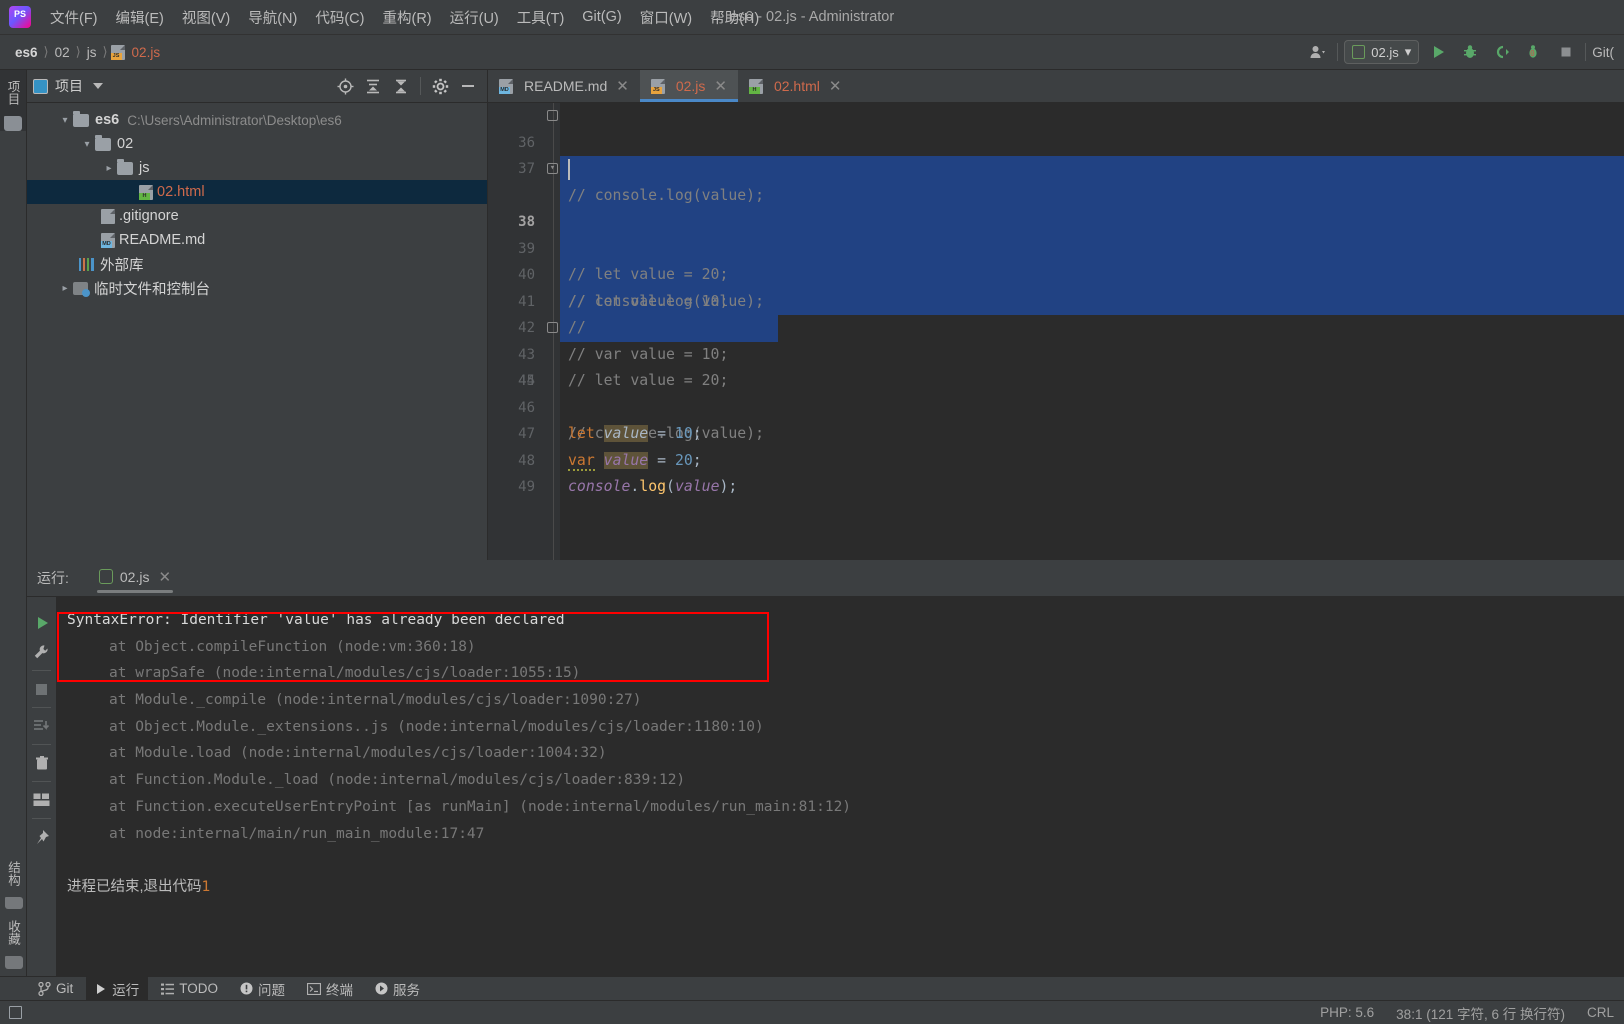 The height and width of the screenshot is (1024, 1624). Describe the element at coordinates (257, 192) in the screenshot. I see `tree-node-02html: H 02.html` at that location.